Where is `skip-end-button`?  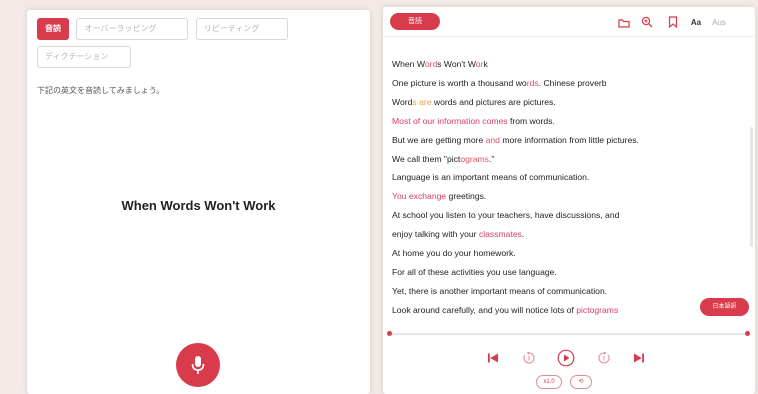 skip-end-button is located at coordinates (639, 358).